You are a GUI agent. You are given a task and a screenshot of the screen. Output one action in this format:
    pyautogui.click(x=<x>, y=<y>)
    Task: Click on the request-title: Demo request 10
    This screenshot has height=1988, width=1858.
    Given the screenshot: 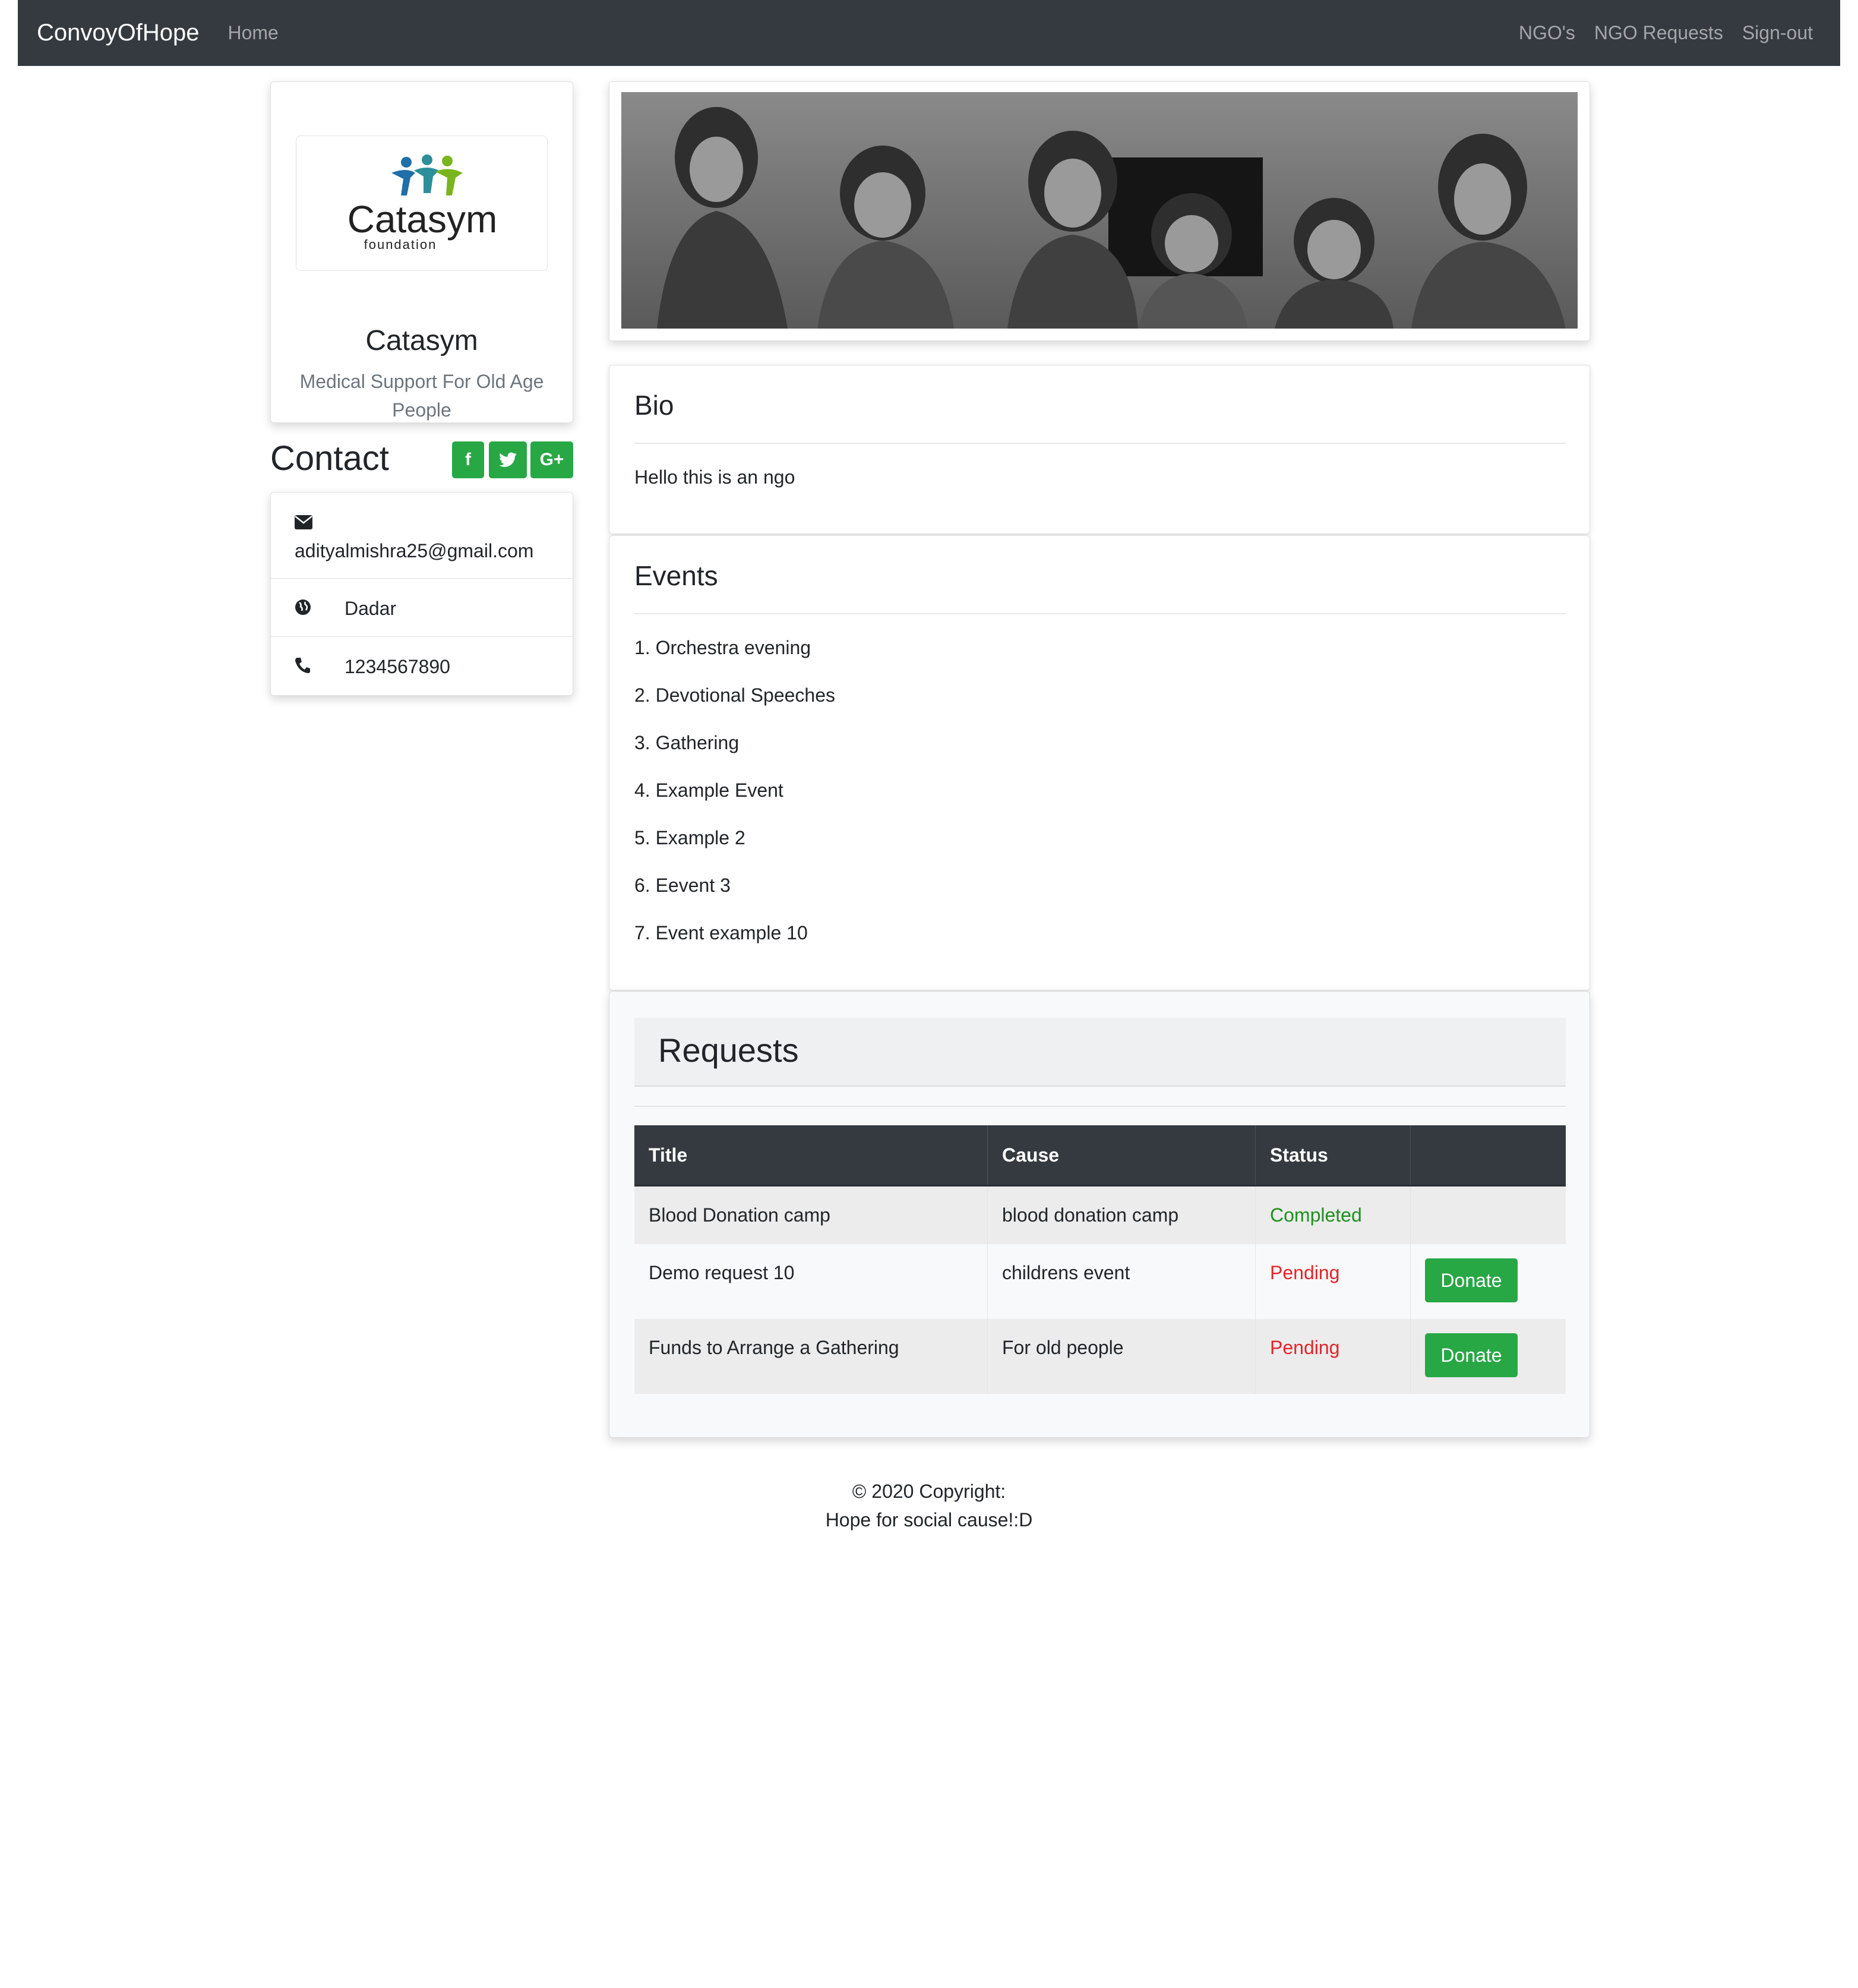 What is the action you would take?
    pyautogui.click(x=811, y=1281)
    